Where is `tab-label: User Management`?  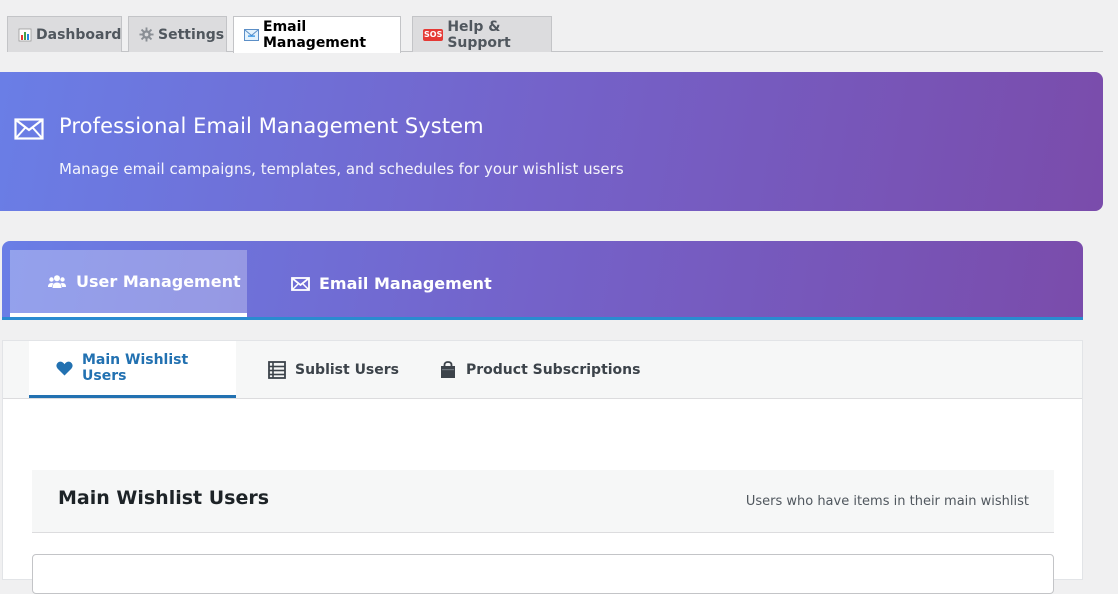
tab-label: User Management is located at coordinates (158, 281).